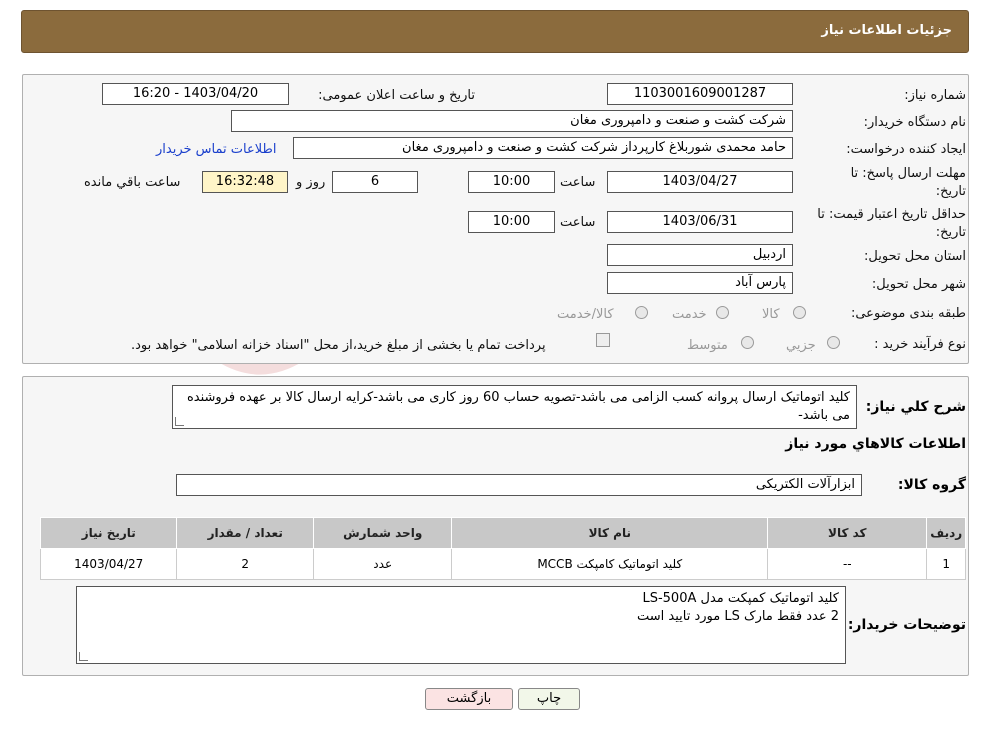 The height and width of the screenshot is (733, 985). Describe the element at coordinates (512, 121) in the screenshot. I see `buyer-org-field: شرکت کشت و صنعت و دامپروری مغان` at that location.